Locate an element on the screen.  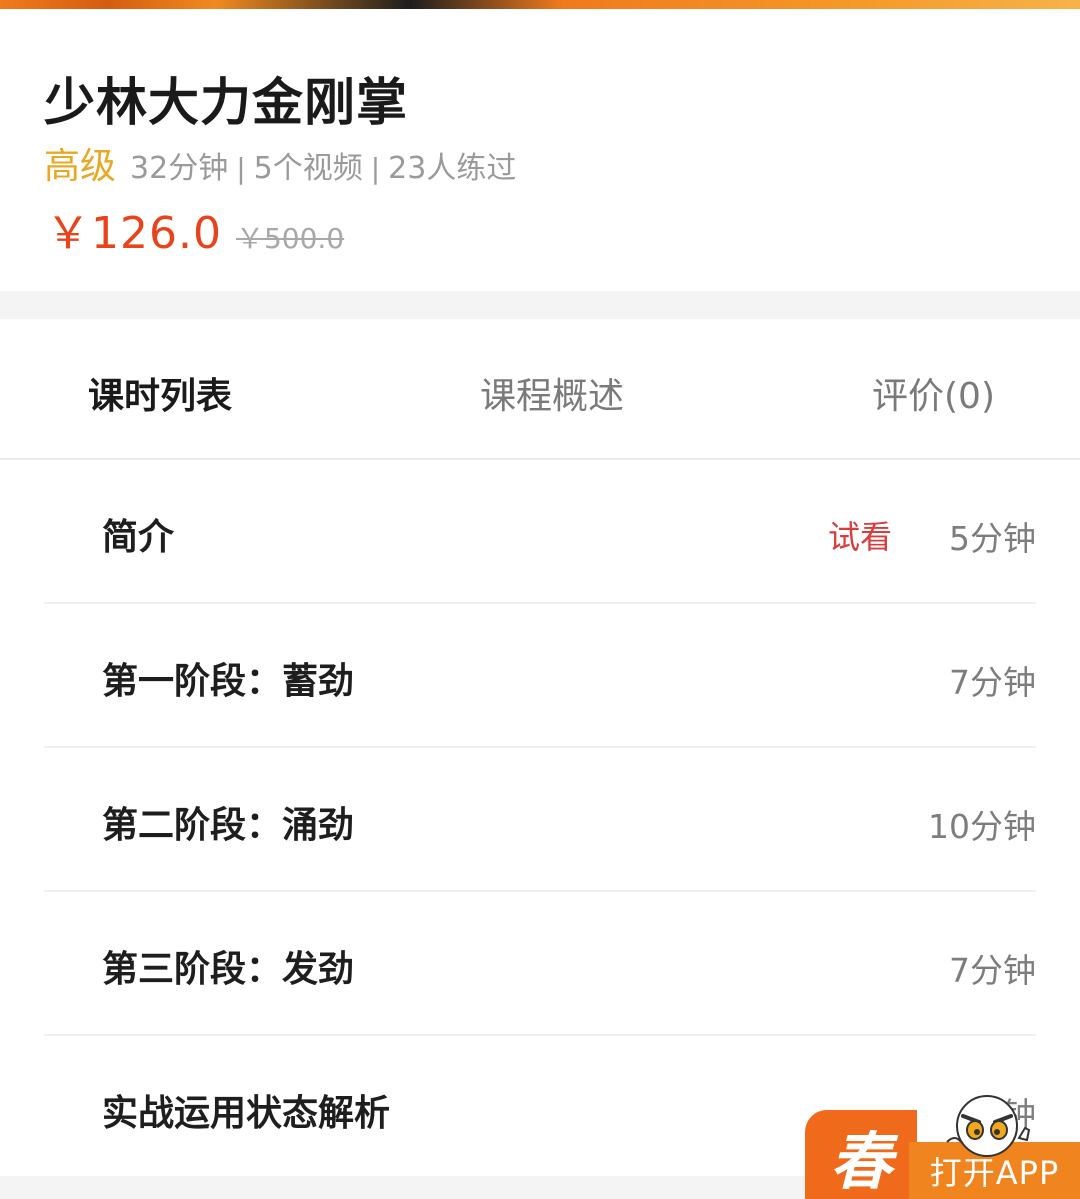
course-learner-count: 23人练过 is located at coordinates (452, 168).